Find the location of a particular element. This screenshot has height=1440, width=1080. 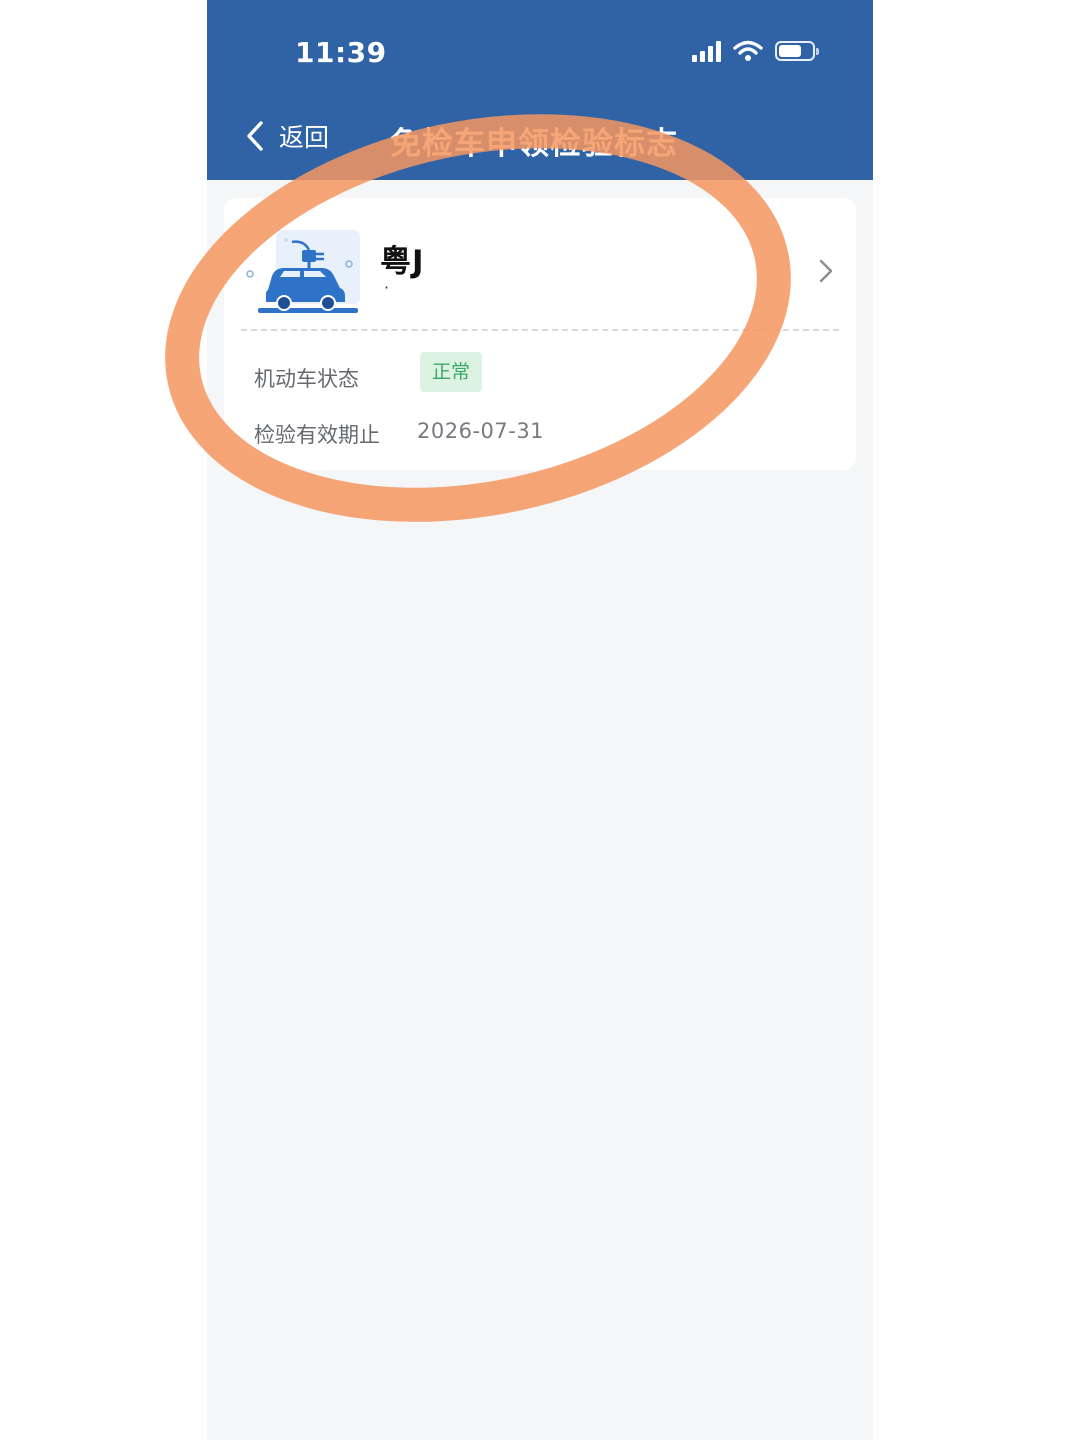

vehicle-card: 粤J · 机动车状态 正常 检验有效期止 2026-07-31 is located at coordinates (540, 334).